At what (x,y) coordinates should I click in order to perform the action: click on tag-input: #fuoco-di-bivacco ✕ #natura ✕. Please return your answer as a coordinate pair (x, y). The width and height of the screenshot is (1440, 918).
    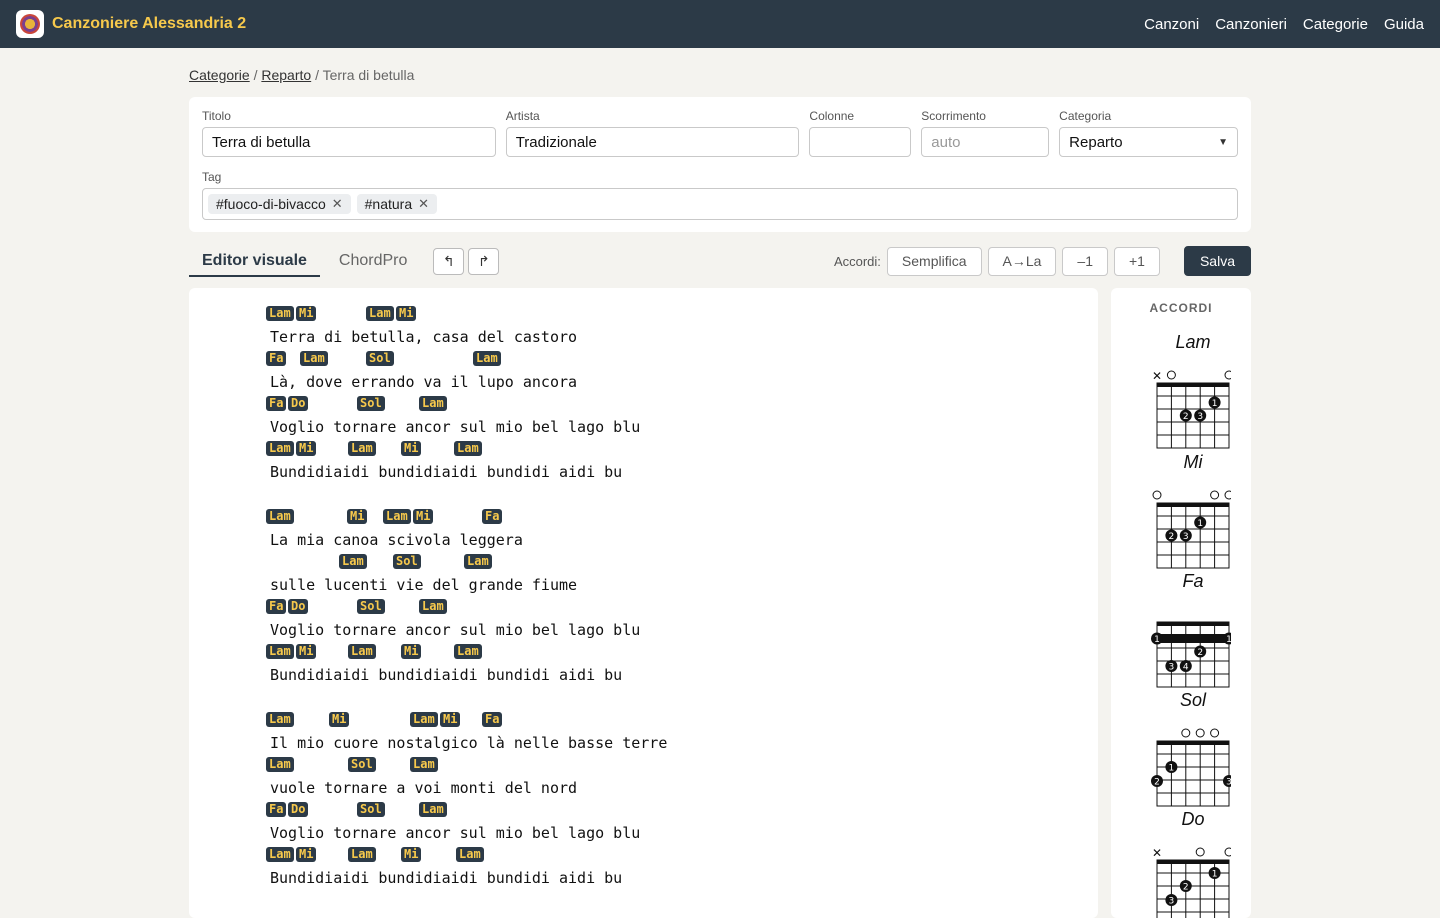
    Looking at the image, I should click on (720, 204).